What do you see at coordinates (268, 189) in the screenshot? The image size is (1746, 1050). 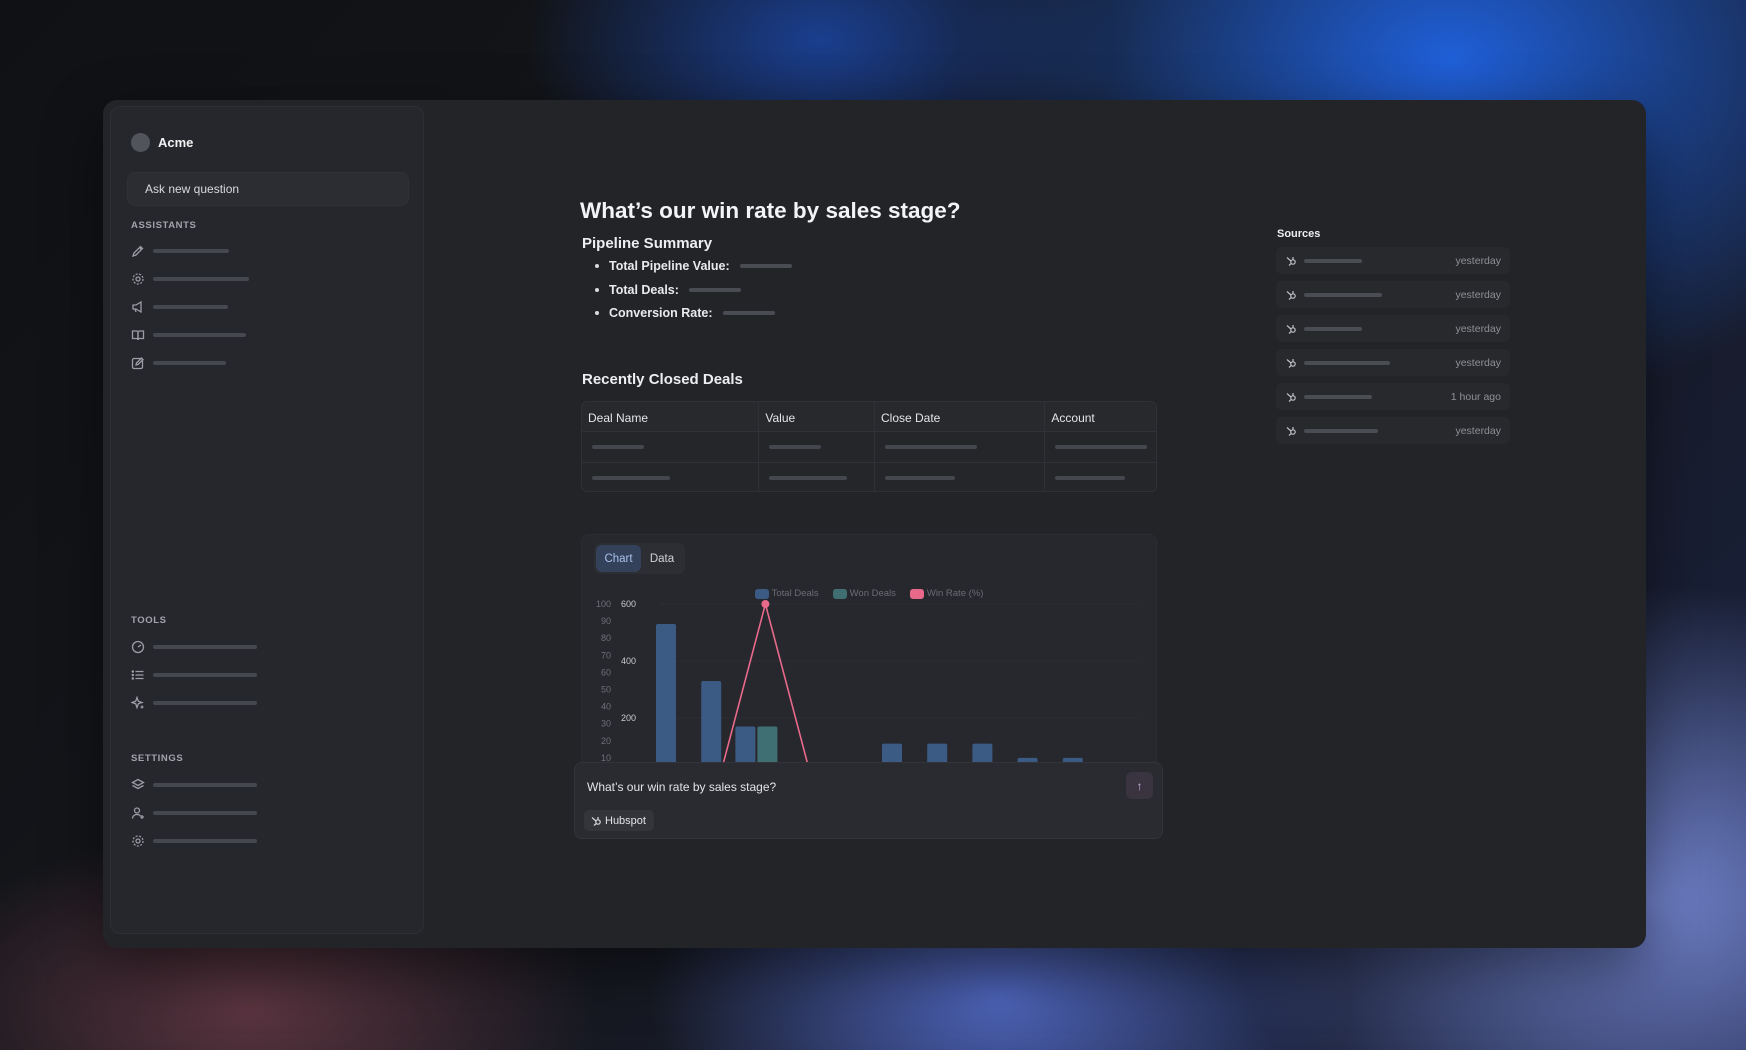 I see `ask-new-question-button: Ask new question` at bounding box center [268, 189].